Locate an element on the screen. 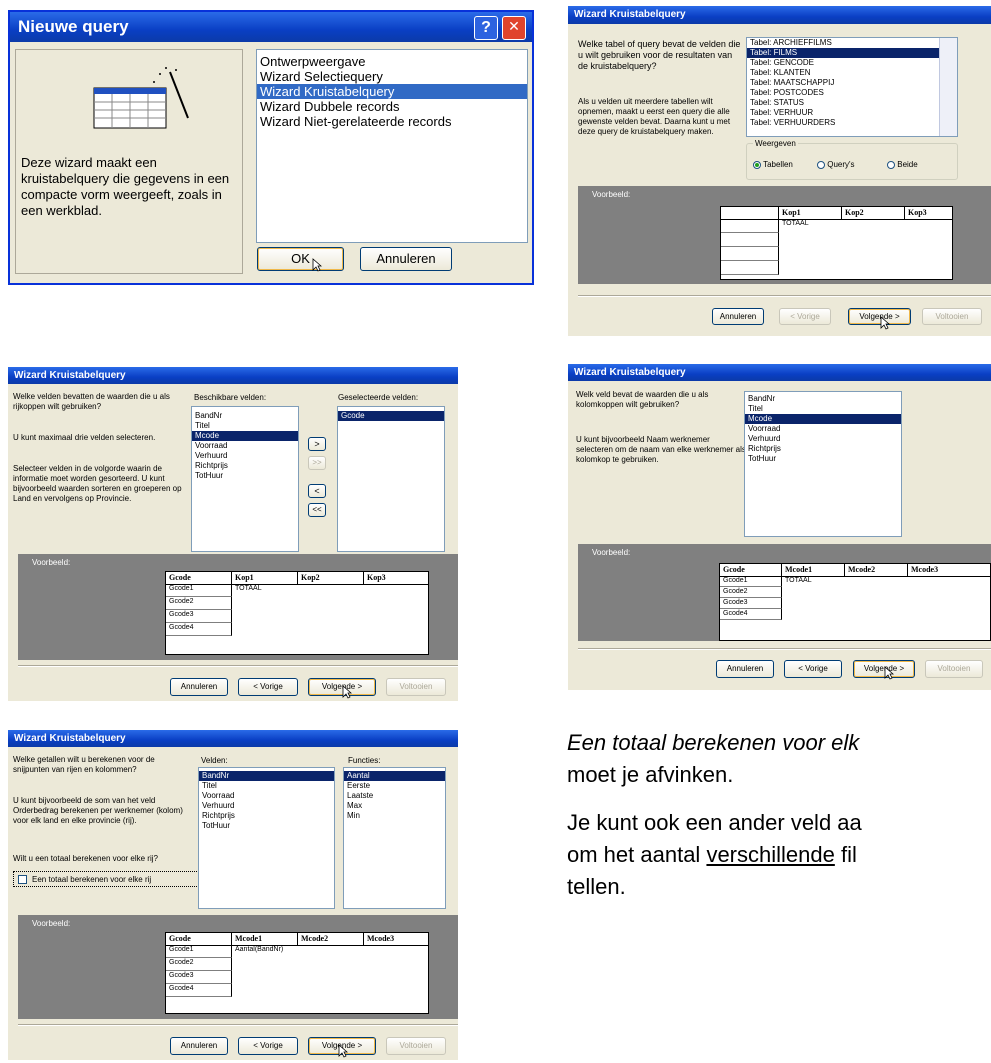  radio-label: Tabellen is located at coordinates (778, 164).